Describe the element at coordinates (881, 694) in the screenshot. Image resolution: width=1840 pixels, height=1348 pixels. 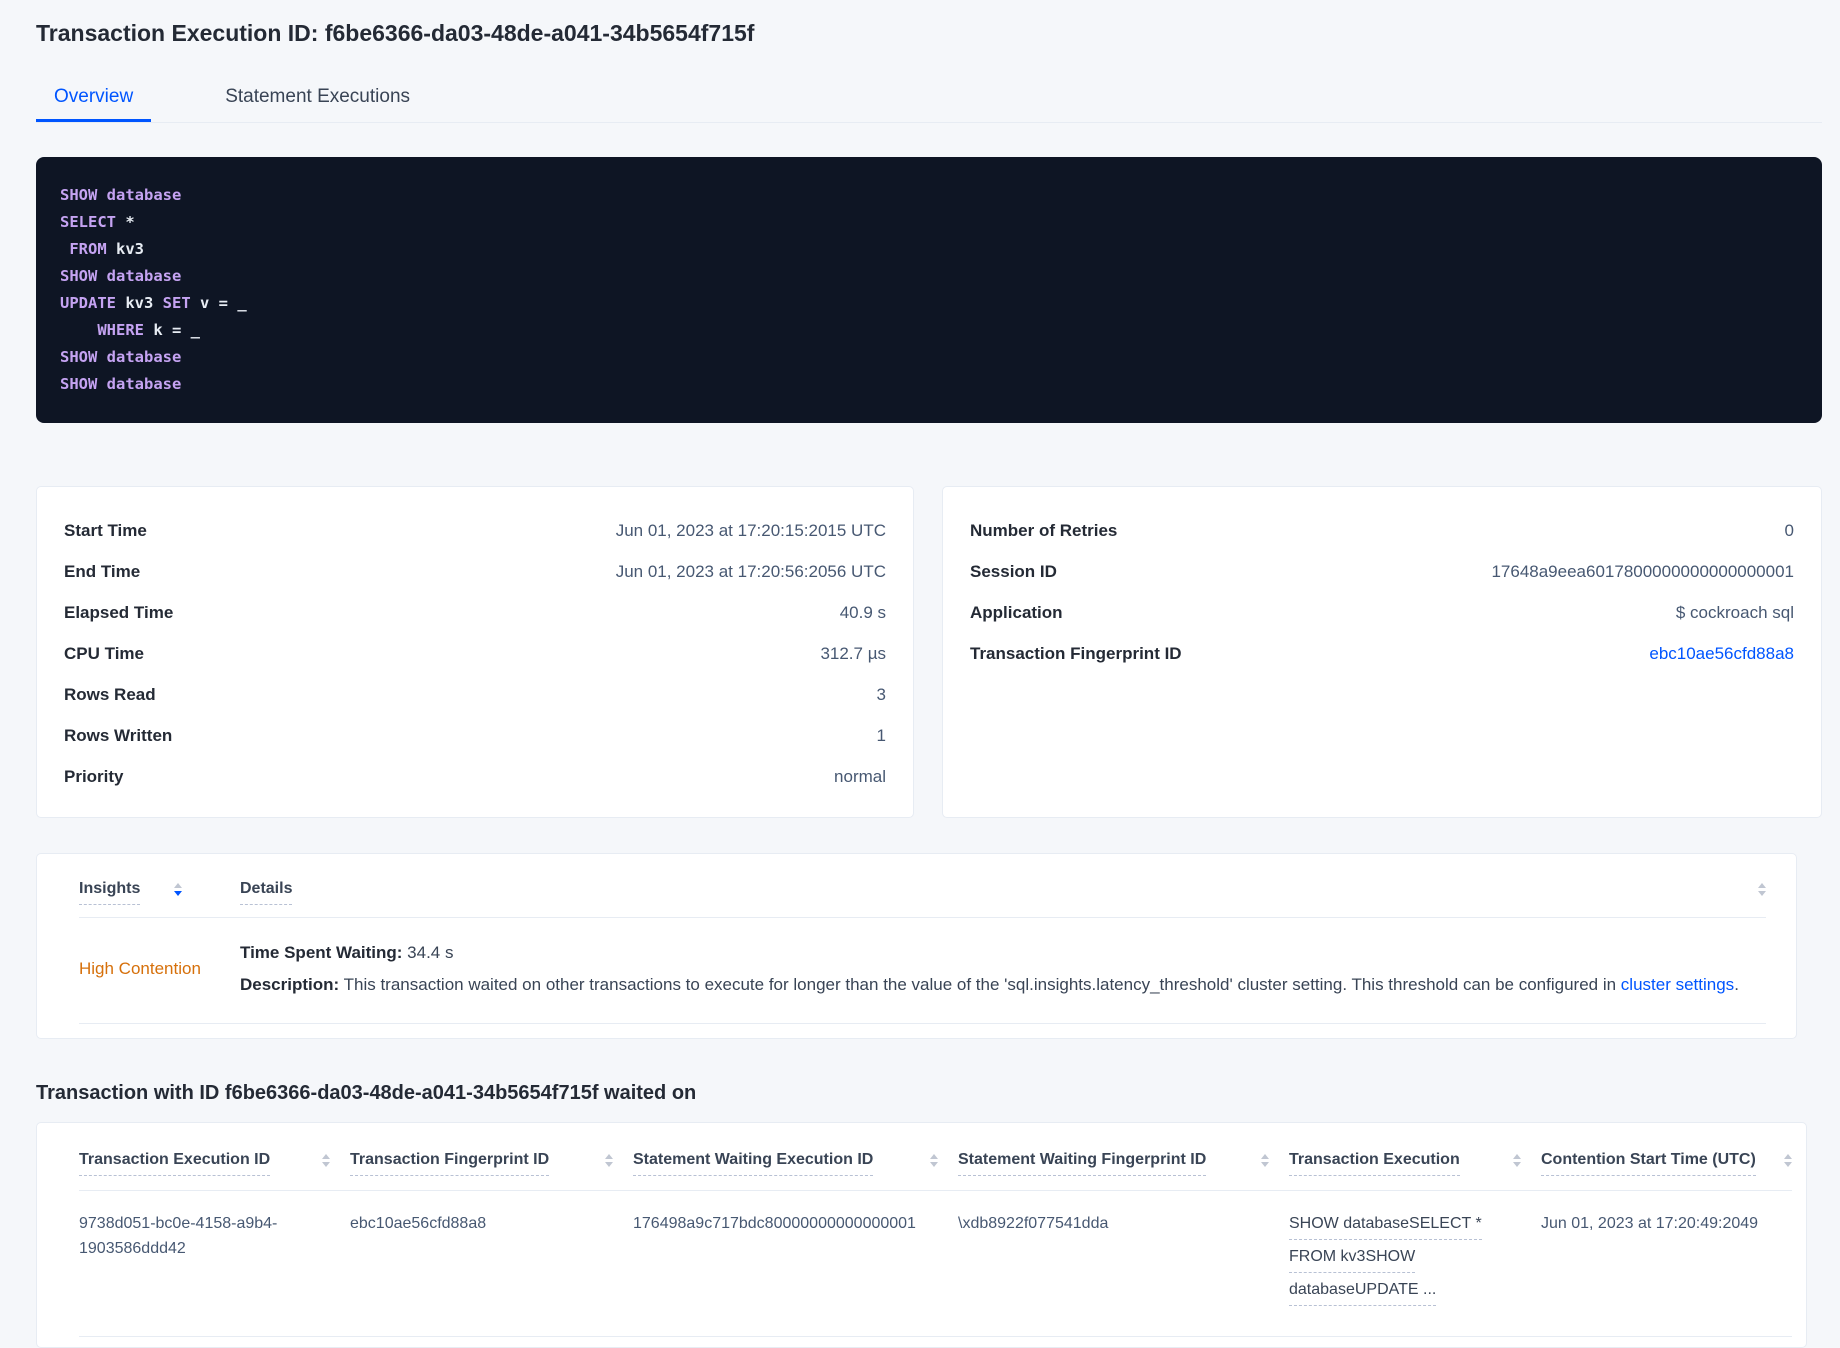
I see `kv-value: 3` at that location.